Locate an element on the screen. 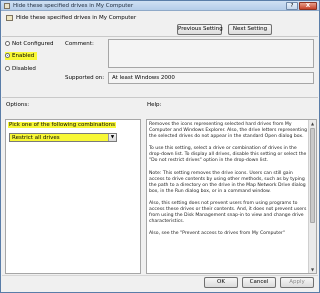 This screenshot has width=320, height=293. next-setting-button: Next Setting is located at coordinates (250, 29).